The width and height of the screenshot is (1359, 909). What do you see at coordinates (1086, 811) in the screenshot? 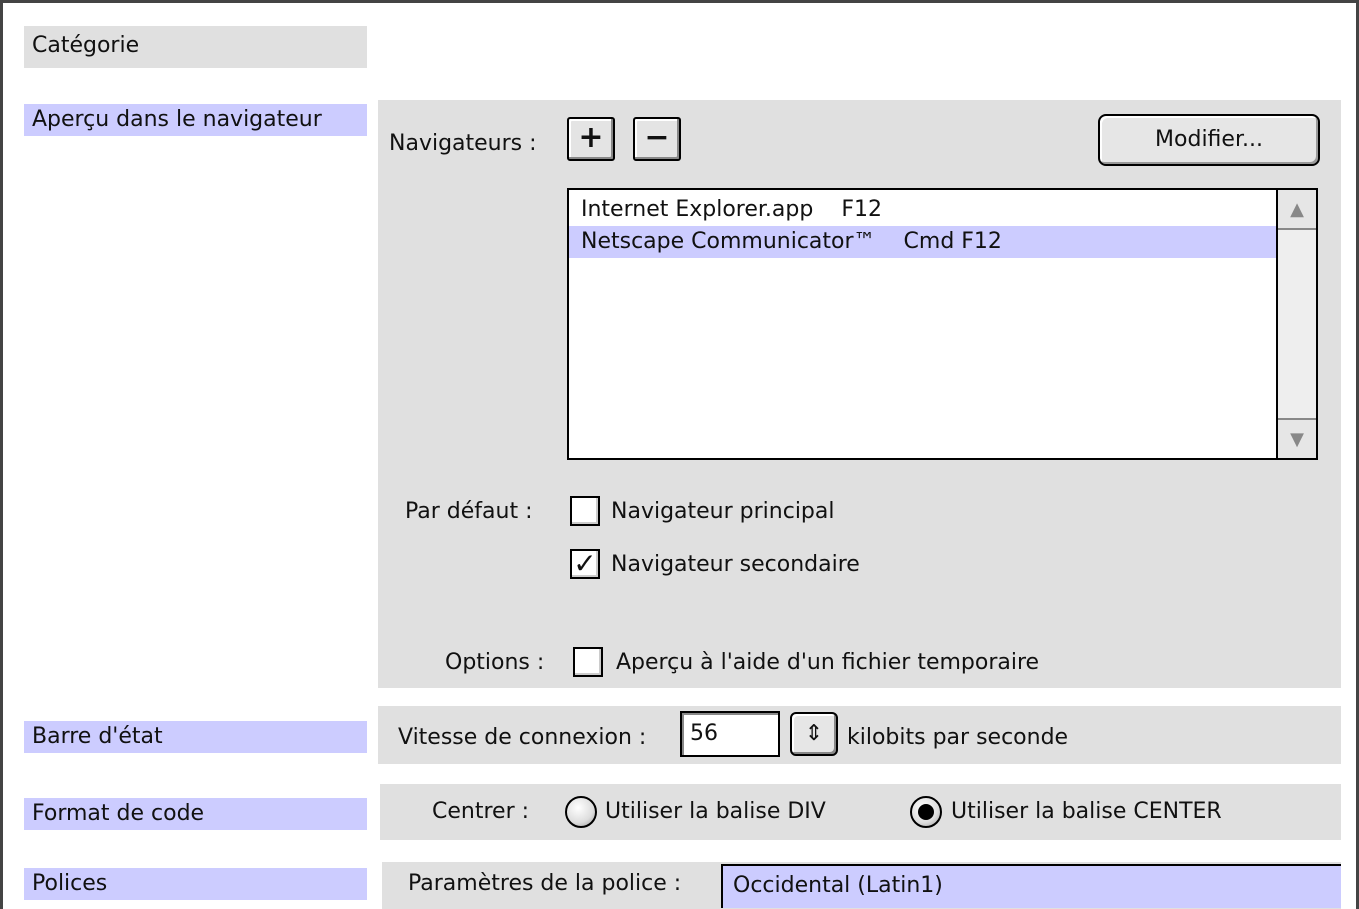
I see `radio-center-tag-label: Utiliser la balise CENTER` at bounding box center [1086, 811].